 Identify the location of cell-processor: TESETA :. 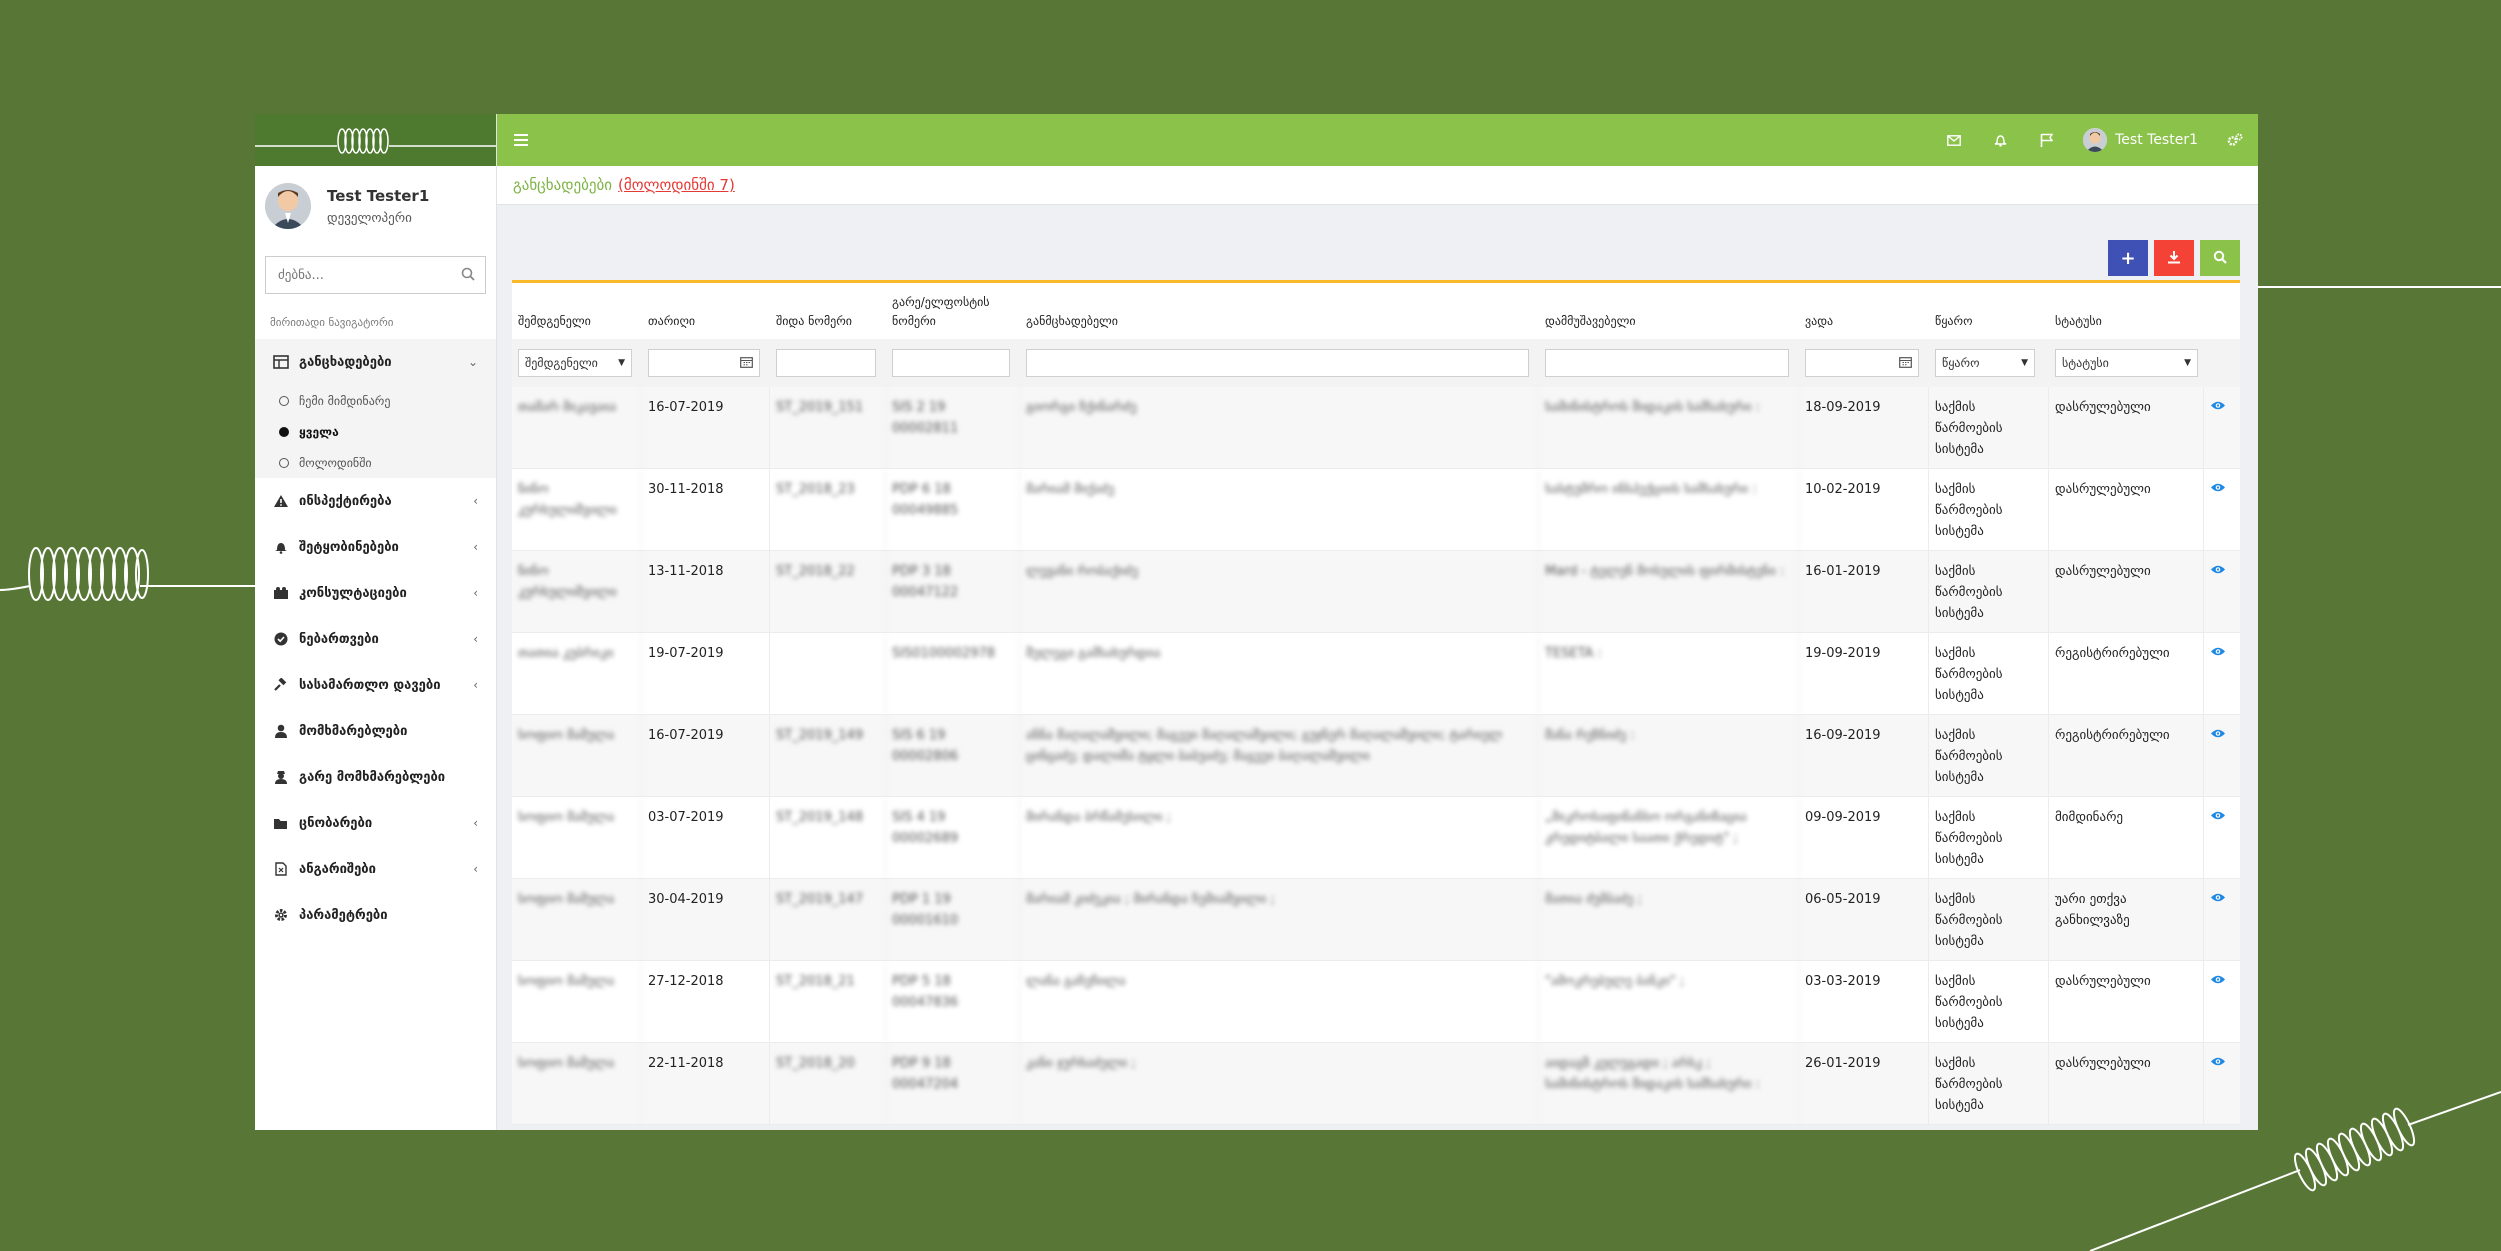
(1669, 673).